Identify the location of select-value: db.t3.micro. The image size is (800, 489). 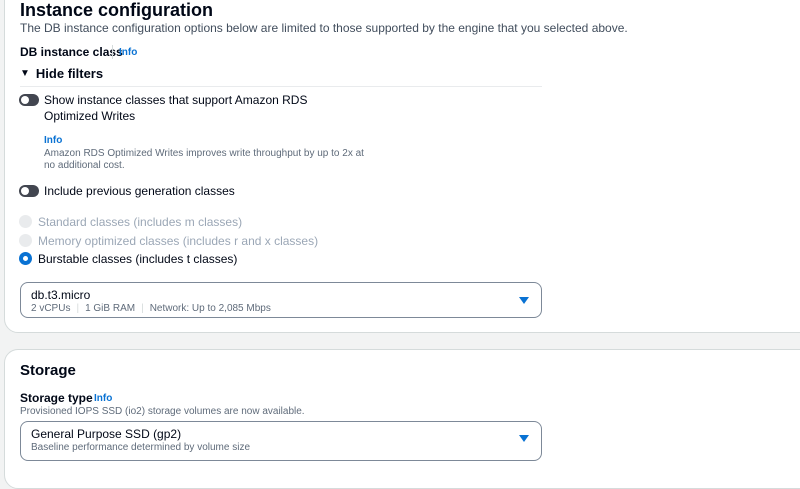
(61, 295).